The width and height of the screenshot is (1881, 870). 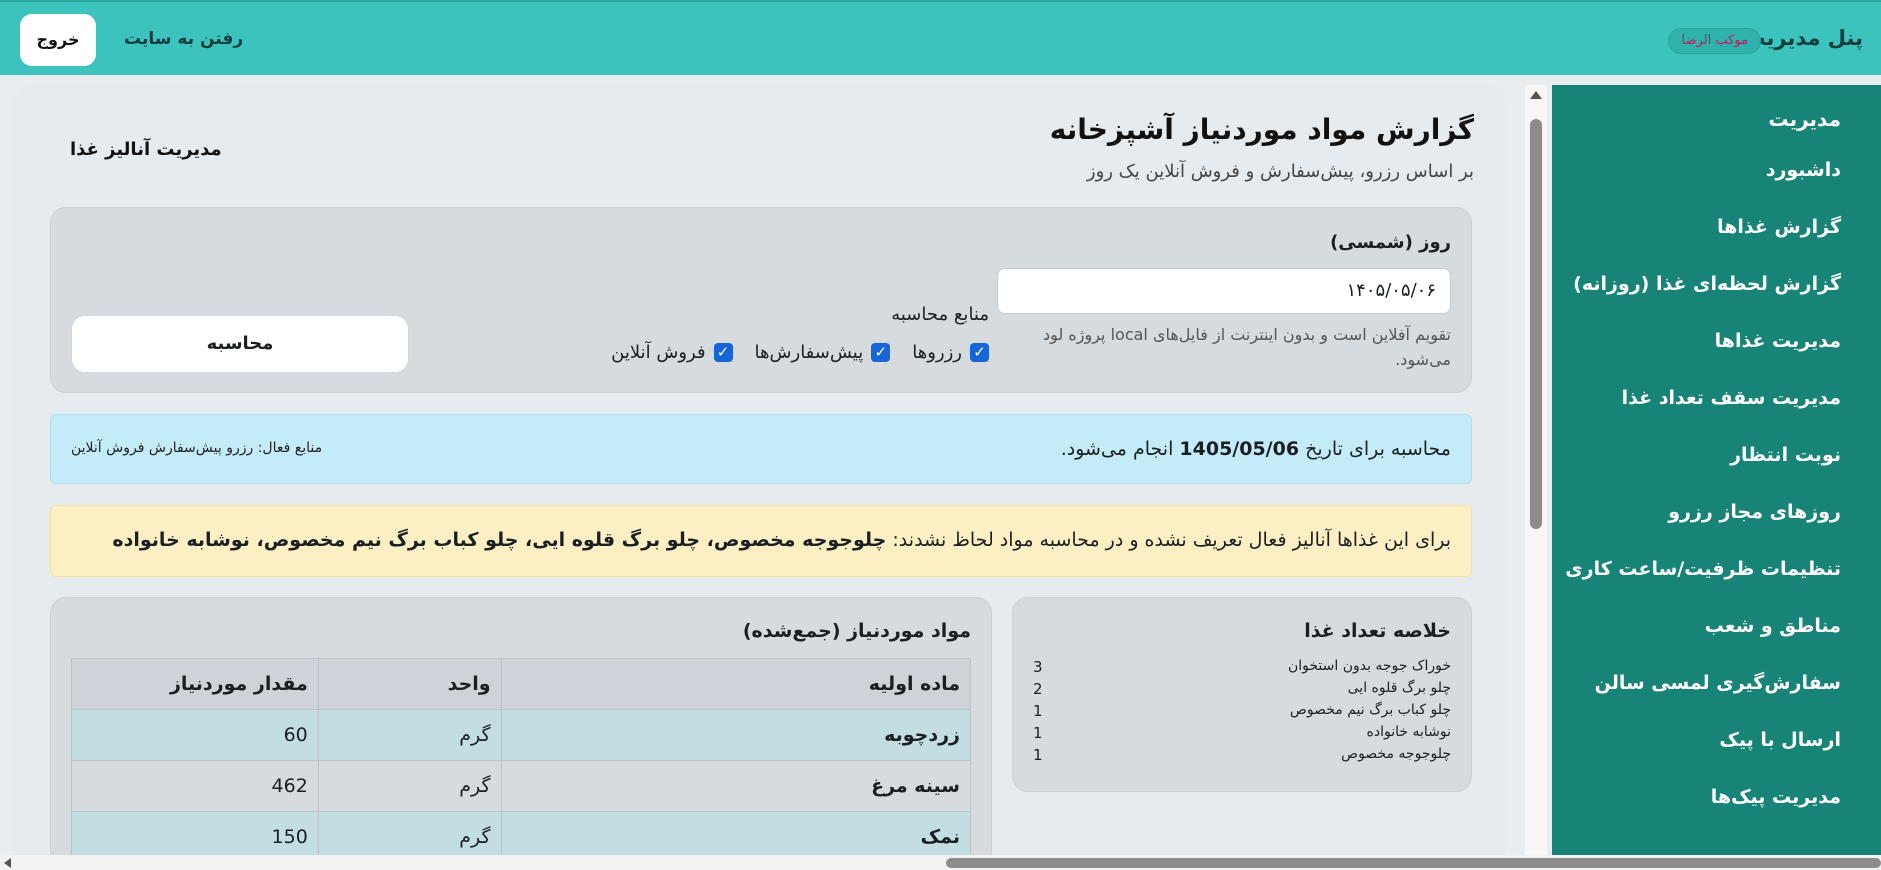 What do you see at coordinates (1396, 754) in the screenshot?
I see `summary-food-name: چلوجوجه مخصوص` at bounding box center [1396, 754].